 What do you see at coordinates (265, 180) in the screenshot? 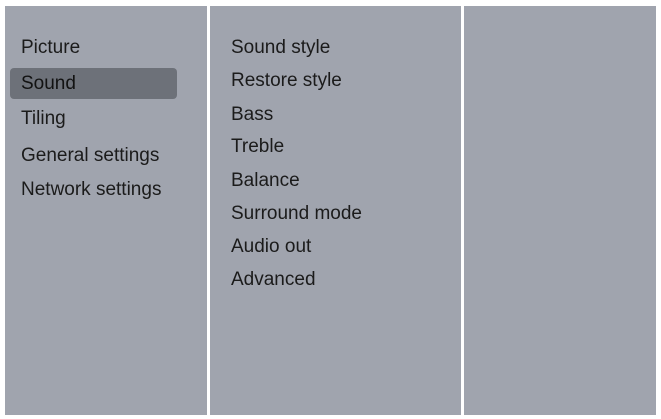
I see `submenu-item-balance: Balance` at bounding box center [265, 180].